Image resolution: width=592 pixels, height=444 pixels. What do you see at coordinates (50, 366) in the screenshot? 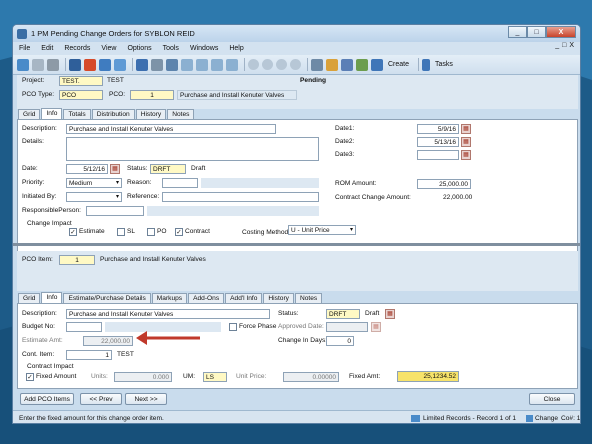
I see `contract-impact-label: Contract Impact` at bounding box center [50, 366].